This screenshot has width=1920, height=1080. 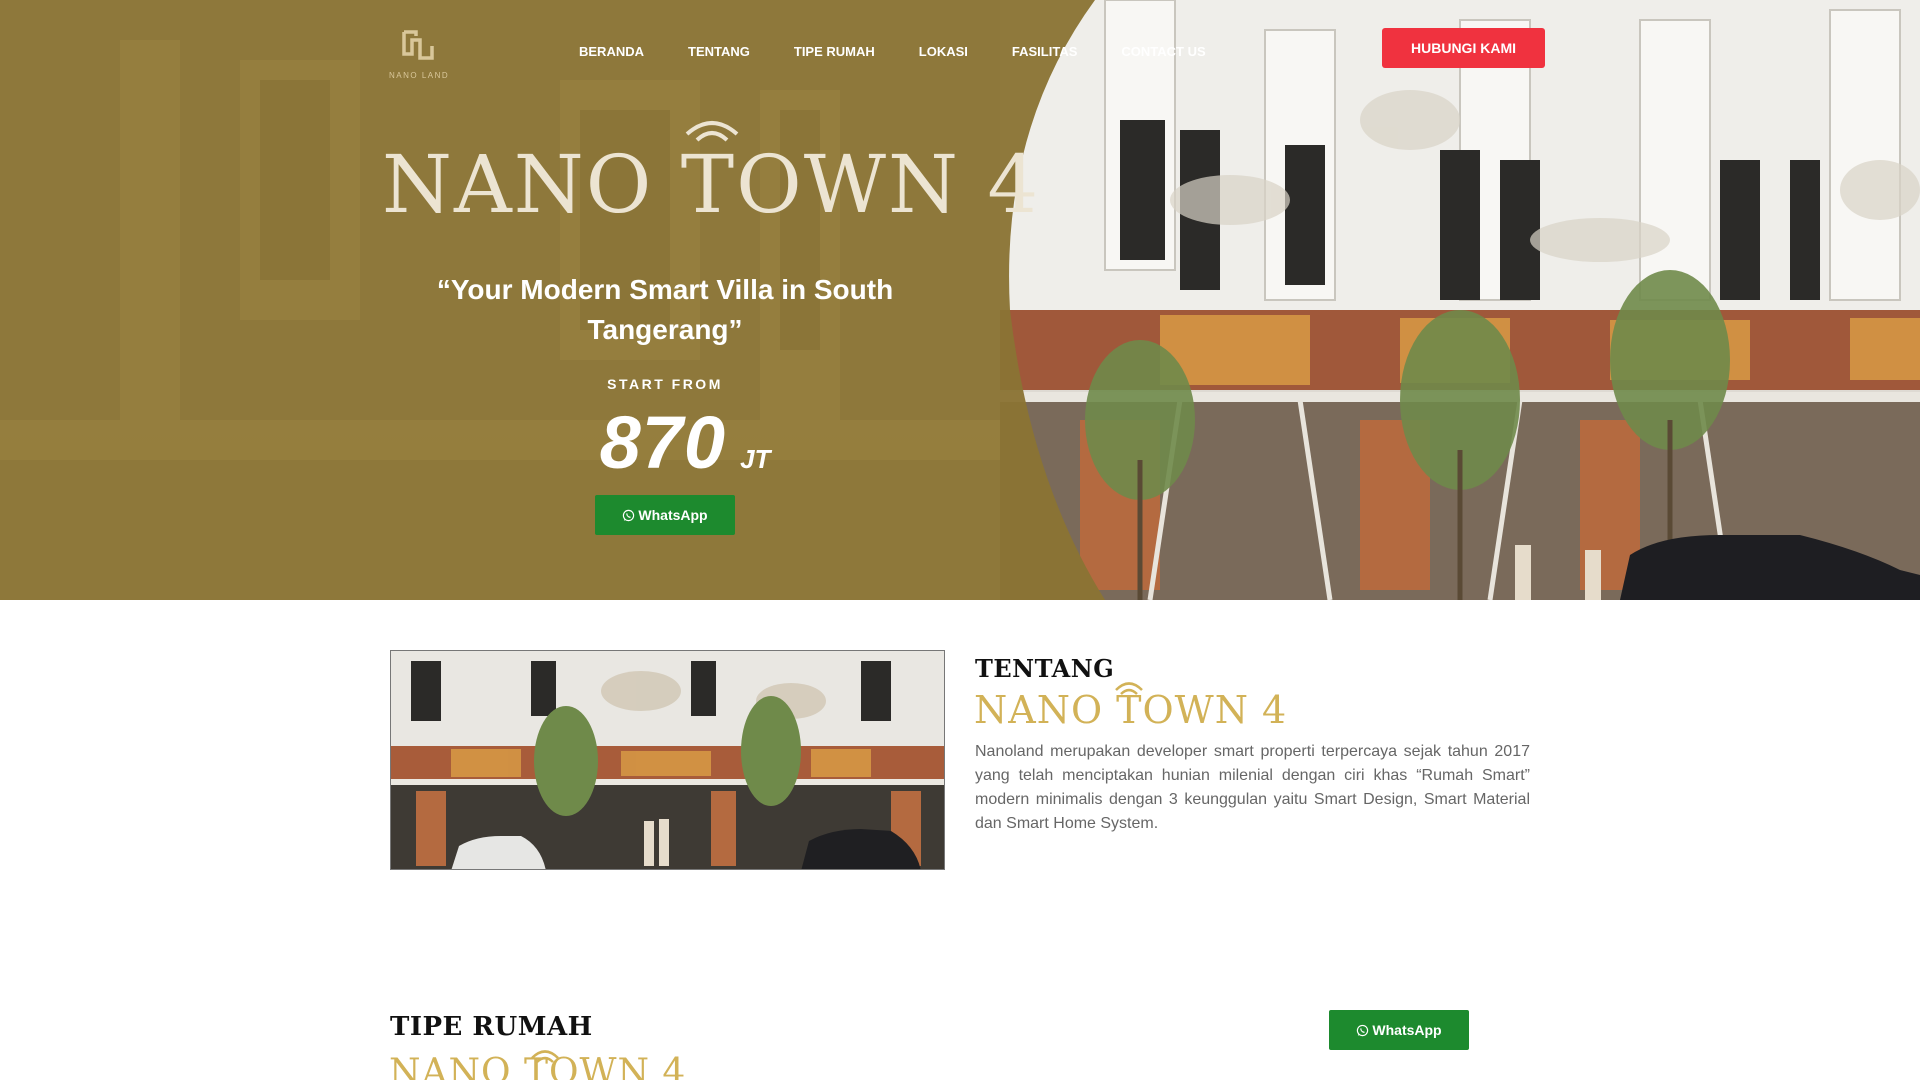 I want to click on price-value: 870, so click(x=663, y=442).